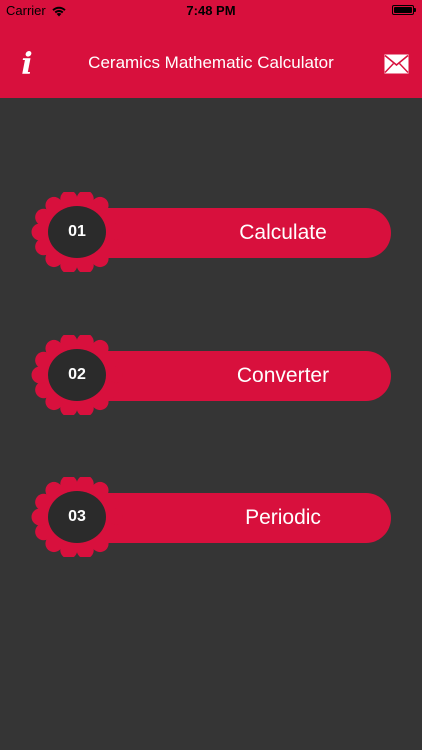 This screenshot has width=422, height=750. Describe the element at coordinates (404, 10) in the screenshot. I see `battery-icon` at that location.